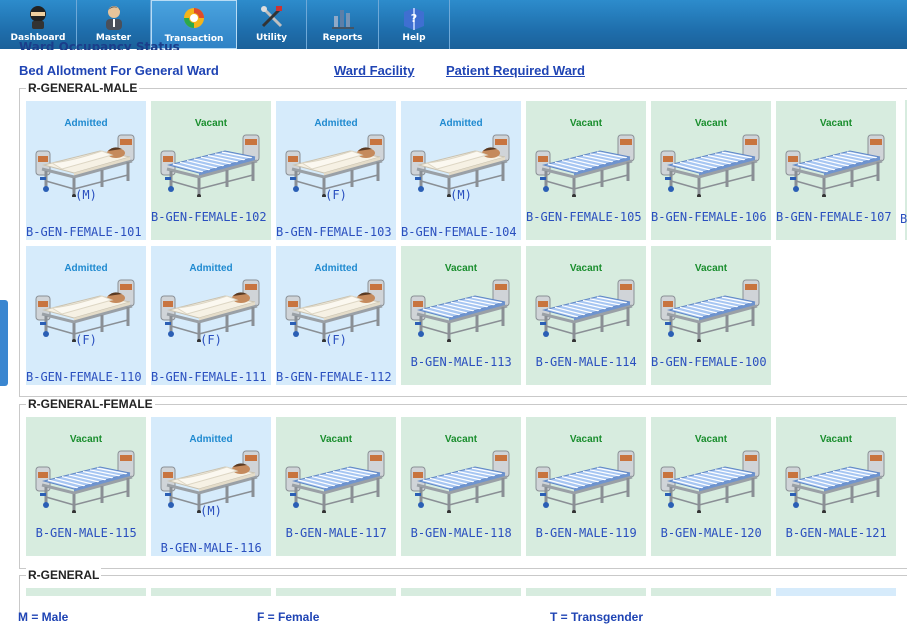 The width and height of the screenshot is (907, 624). I want to click on bed-name: B-GEN-FEMALE-105, so click(591, 217).